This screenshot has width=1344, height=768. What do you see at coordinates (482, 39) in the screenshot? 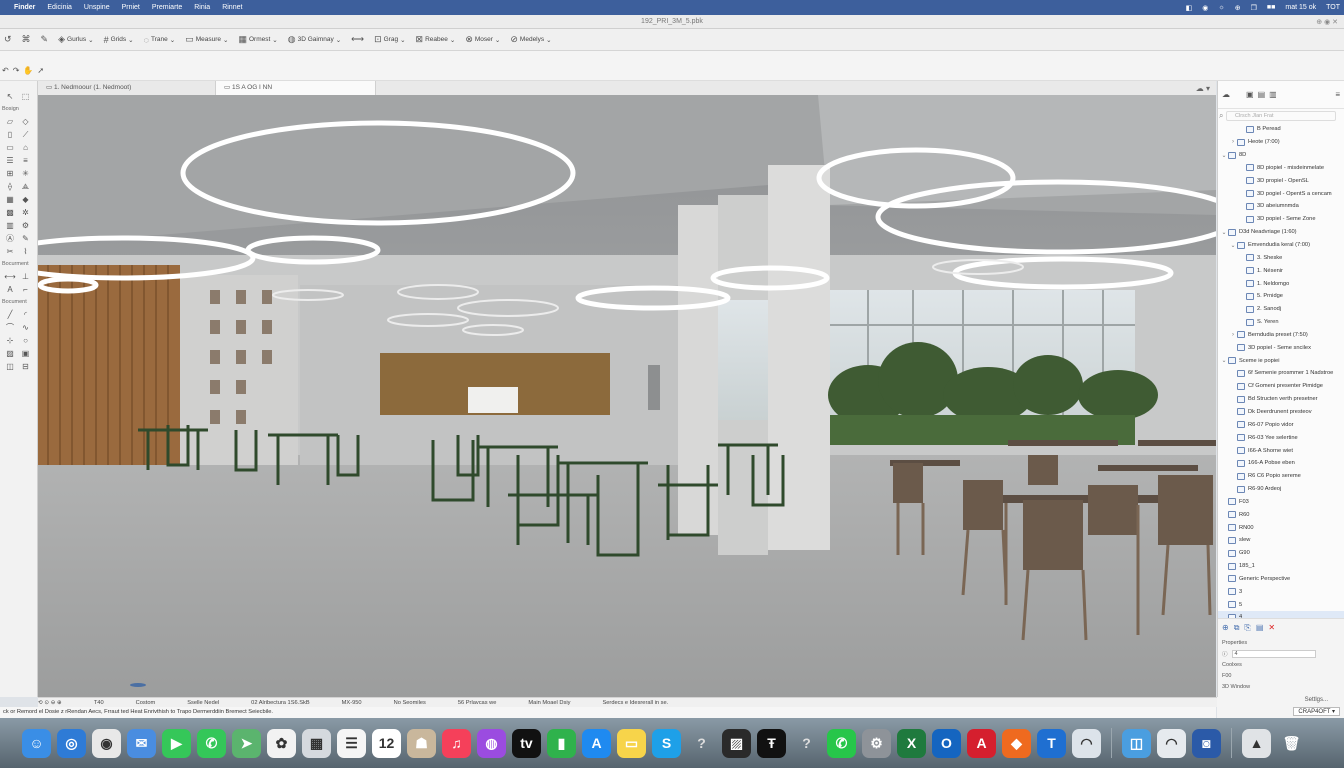
I see `toolbar-button: ⊗ Moser ⌄` at bounding box center [482, 39].